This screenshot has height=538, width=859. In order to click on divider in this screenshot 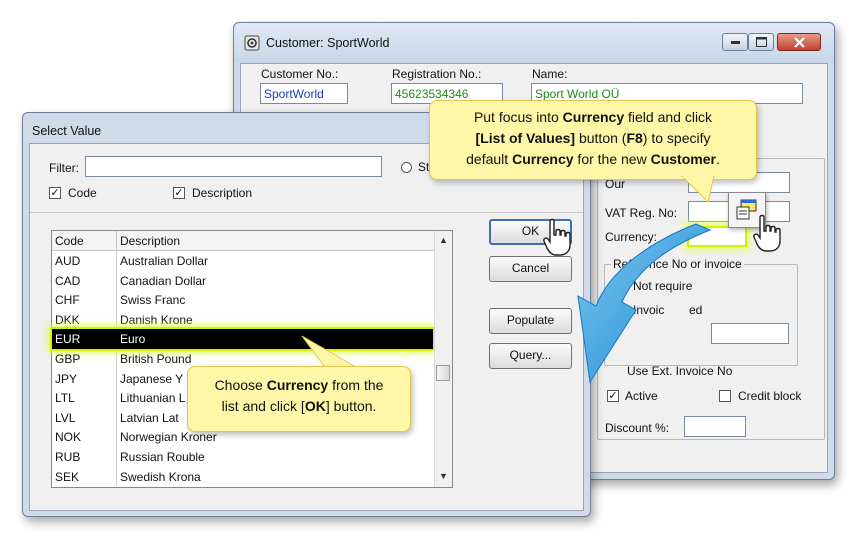, I will do `click(306, 212)`.